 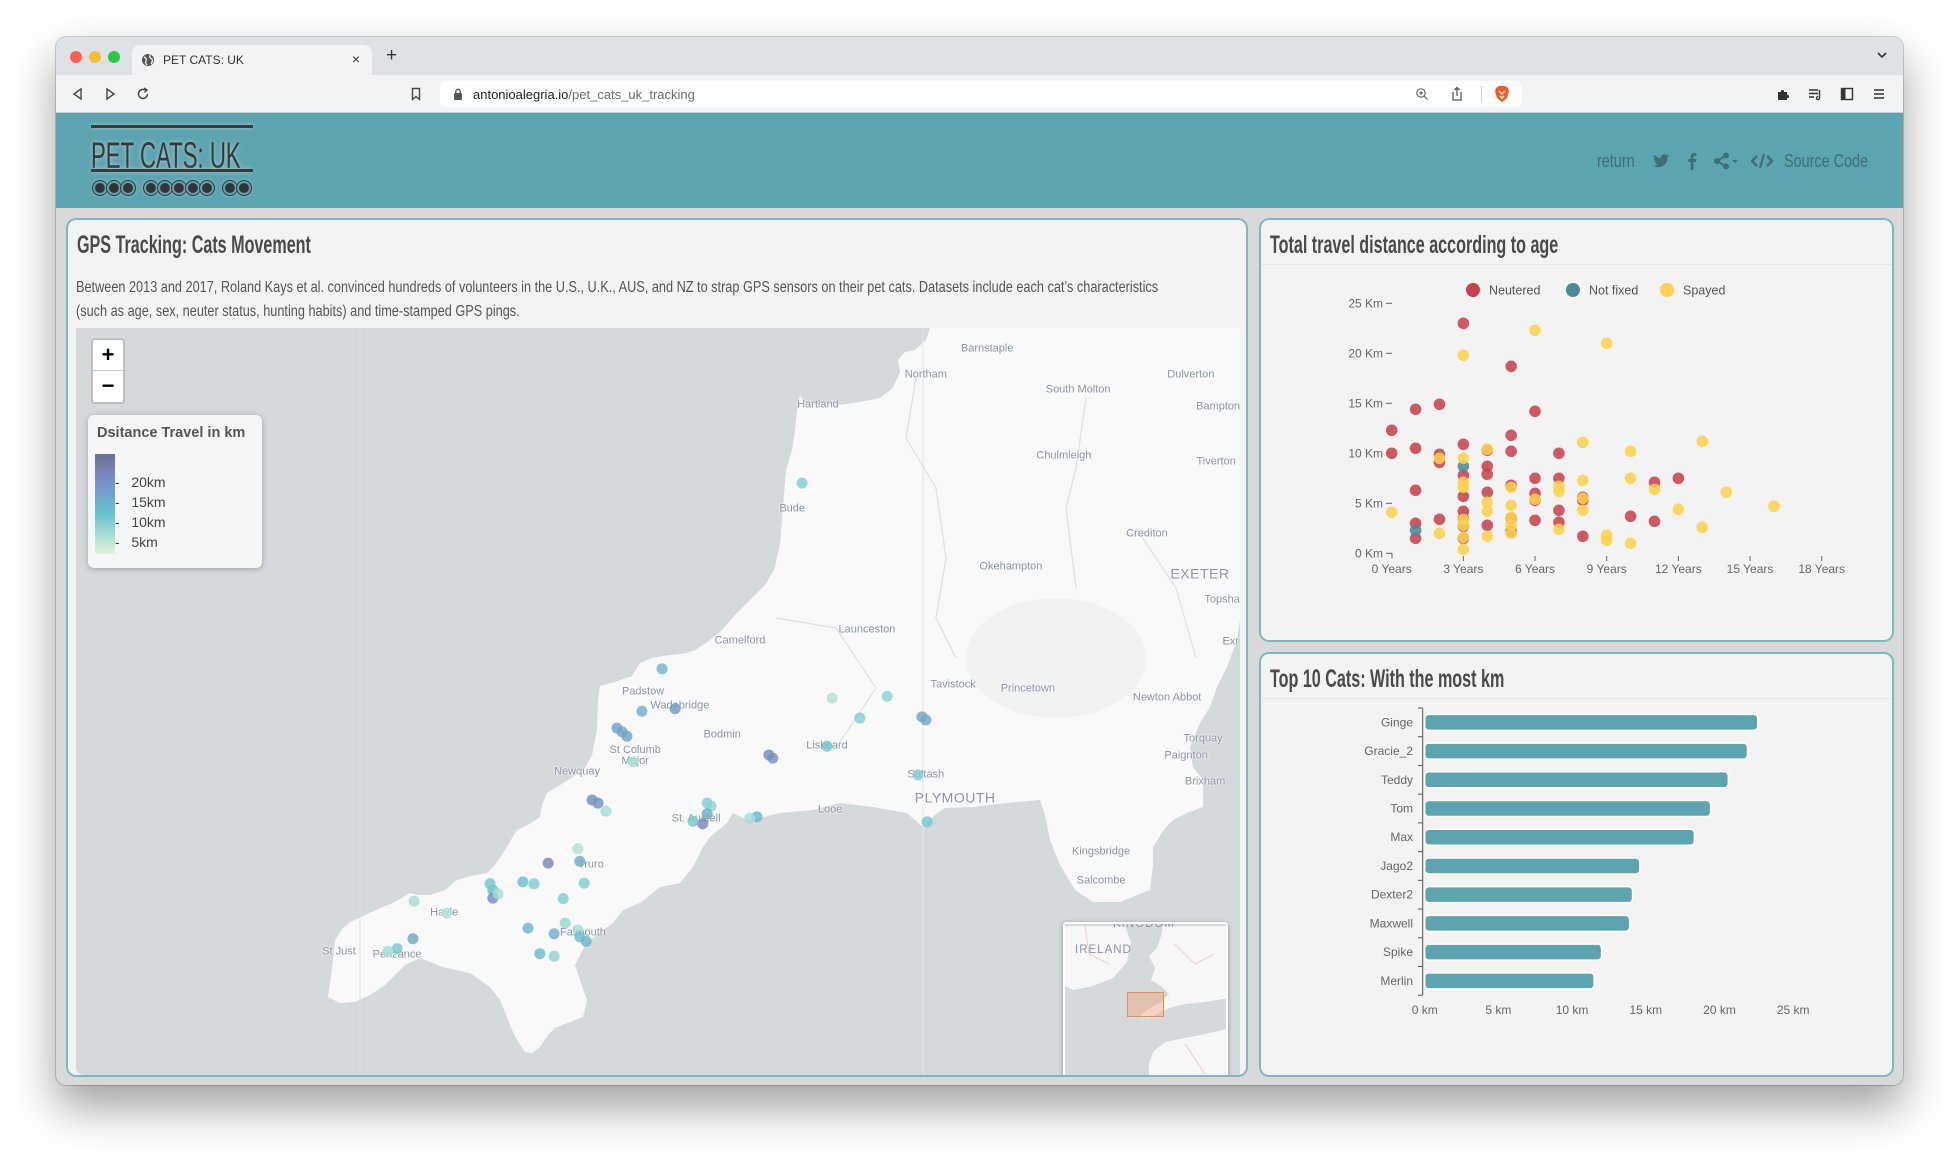 What do you see at coordinates (114, 57) in the screenshot?
I see `maximize-window-button` at bounding box center [114, 57].